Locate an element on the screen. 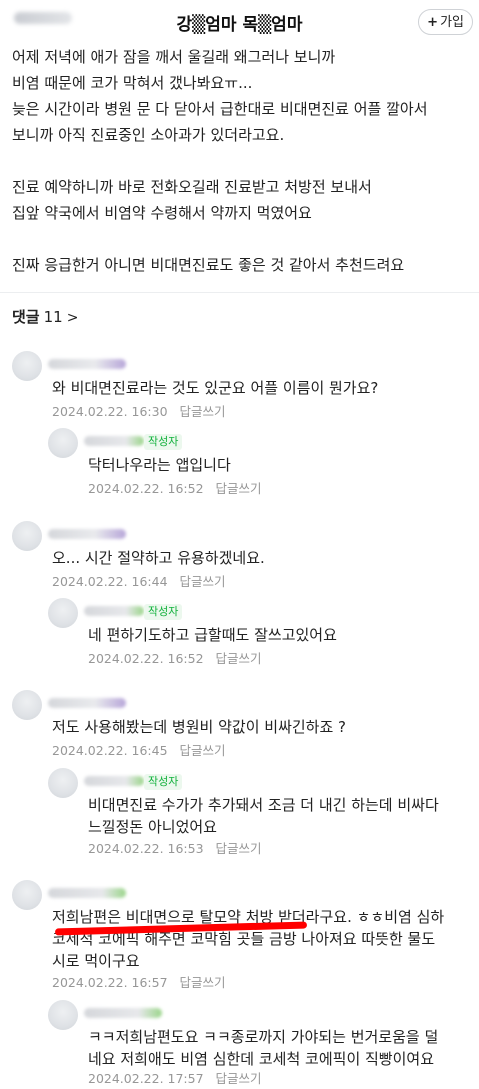  comment-meta: 2024.02.22. 16:44 답글쓰기 is located at coordinates (139, 580).